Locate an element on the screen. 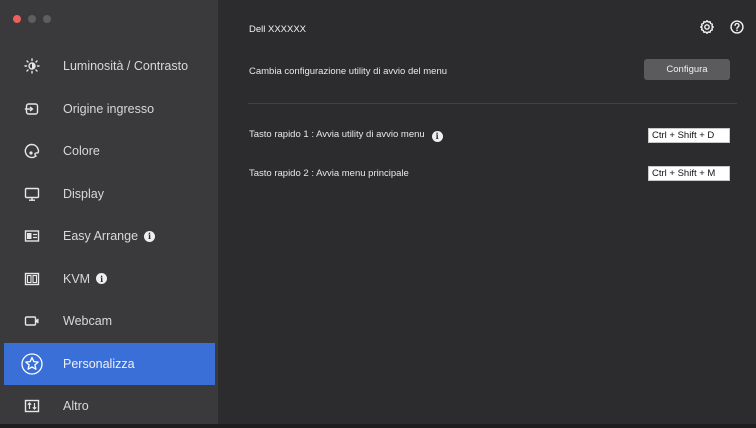 This screenshot has width=756, height=428. minimize-window-button is located at coordinates (32, 19).